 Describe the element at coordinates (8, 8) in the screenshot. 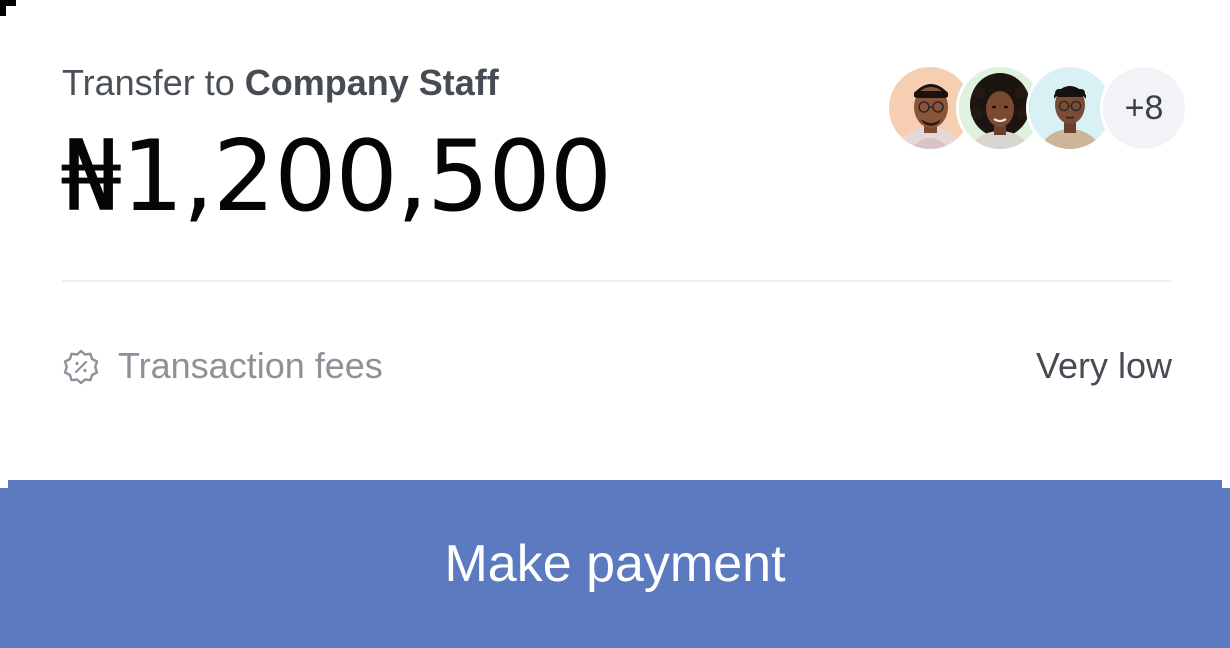

I see `corner-crop-mark` at that location.